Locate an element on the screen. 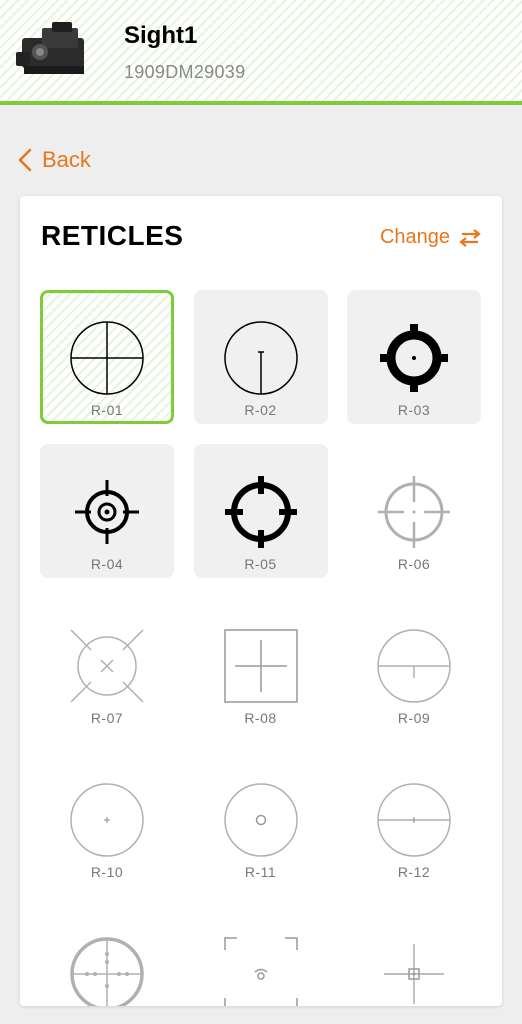 This screenshot has height=1024, width=522. reticle-tile-r03: R-03 is located at coordinates (414, 357).